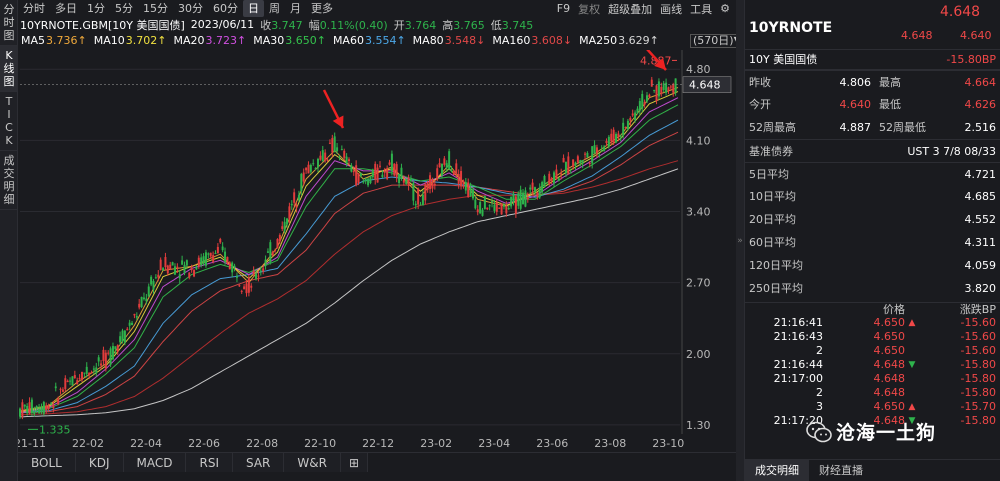 The width and height of the screenshot is (1000, 481). Describe the element at coordinates (96, 8) in the screenshot. I see `period-tab-2: 1分` at that location.